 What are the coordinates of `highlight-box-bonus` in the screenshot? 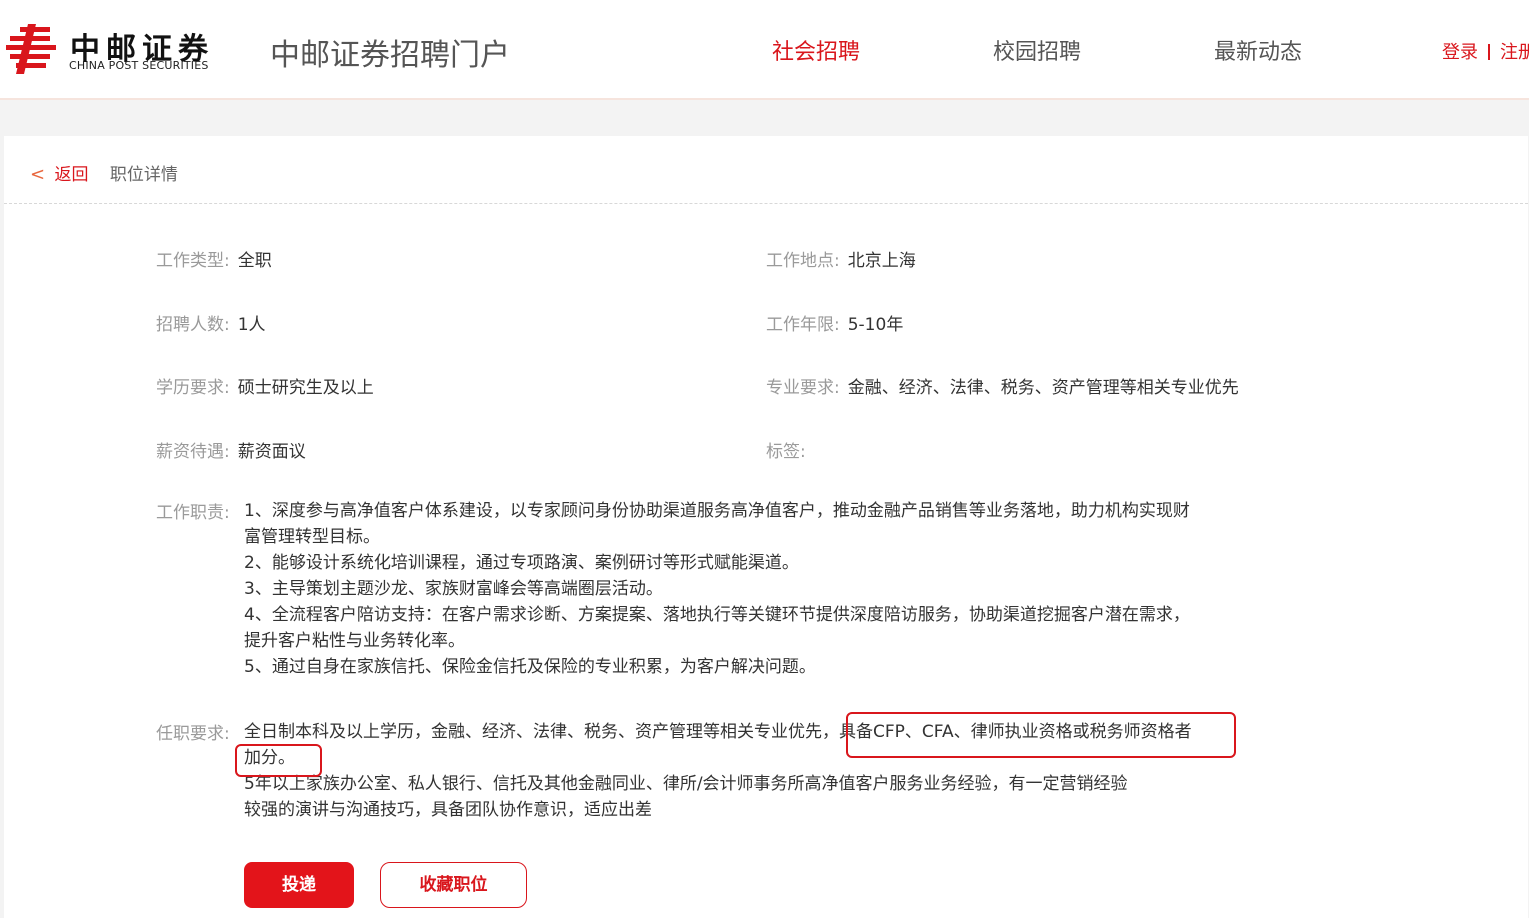 It's located at (278, 760).